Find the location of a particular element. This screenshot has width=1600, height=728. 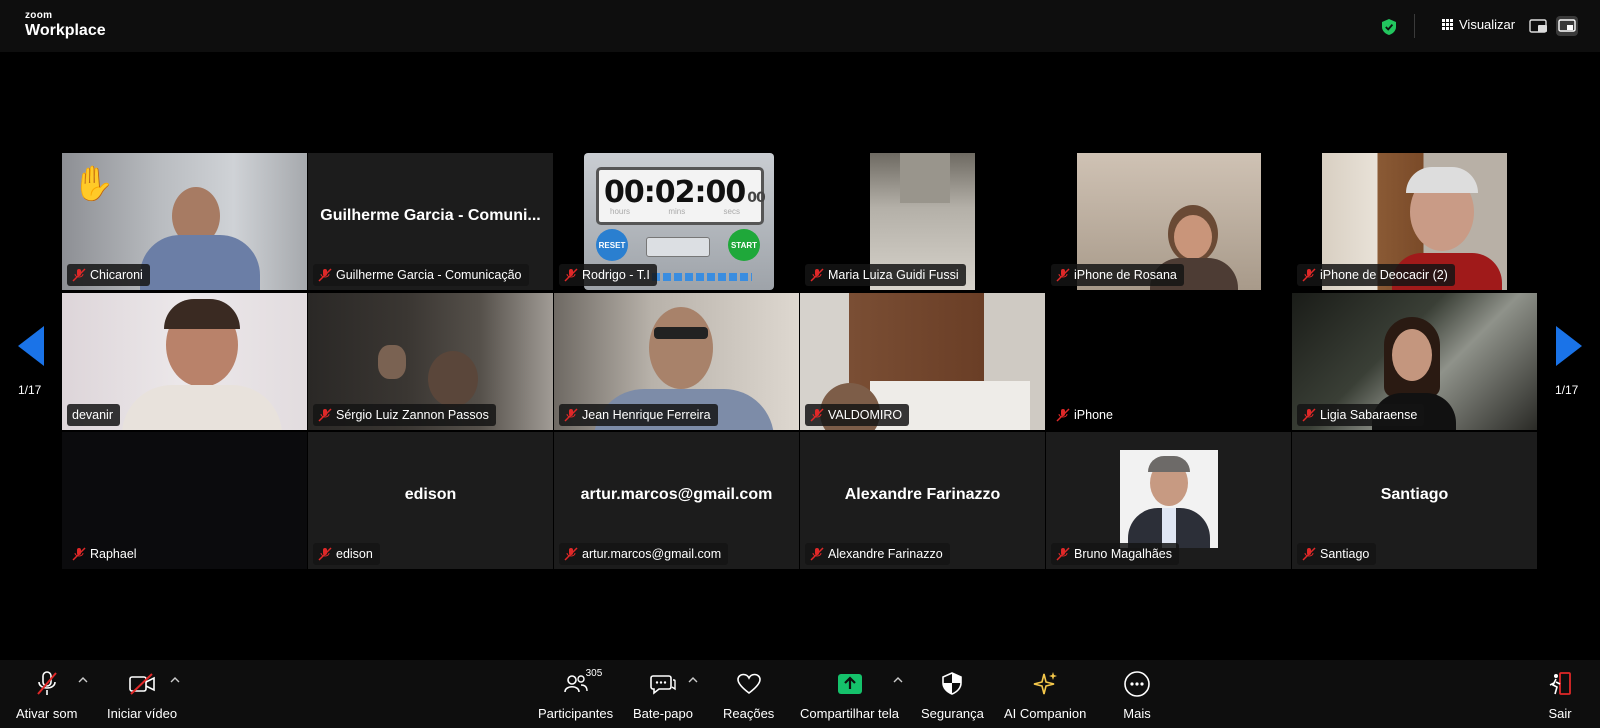

timer-reset-button: RESET is located at coordinates (612, 245).